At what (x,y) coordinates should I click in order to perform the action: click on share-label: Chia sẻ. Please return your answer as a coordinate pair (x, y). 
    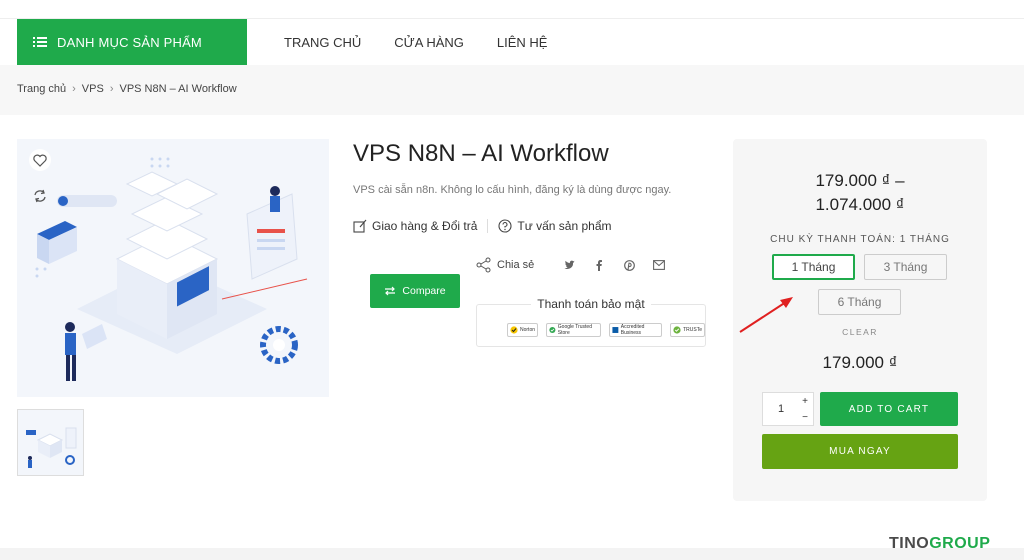
    Looking at the image, I should click on (516, 265).